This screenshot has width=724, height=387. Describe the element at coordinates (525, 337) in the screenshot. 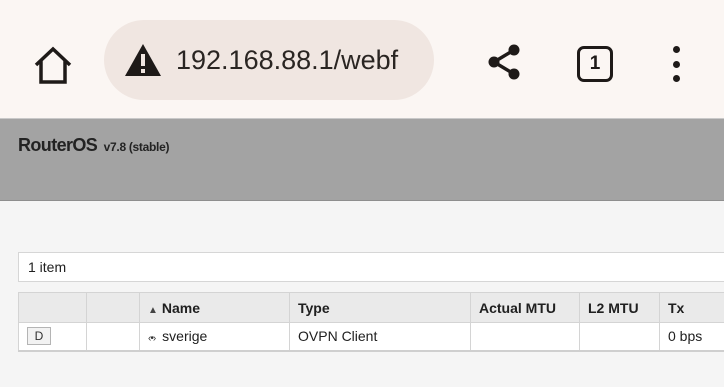

I see `actual-mtu-cell` at that location.